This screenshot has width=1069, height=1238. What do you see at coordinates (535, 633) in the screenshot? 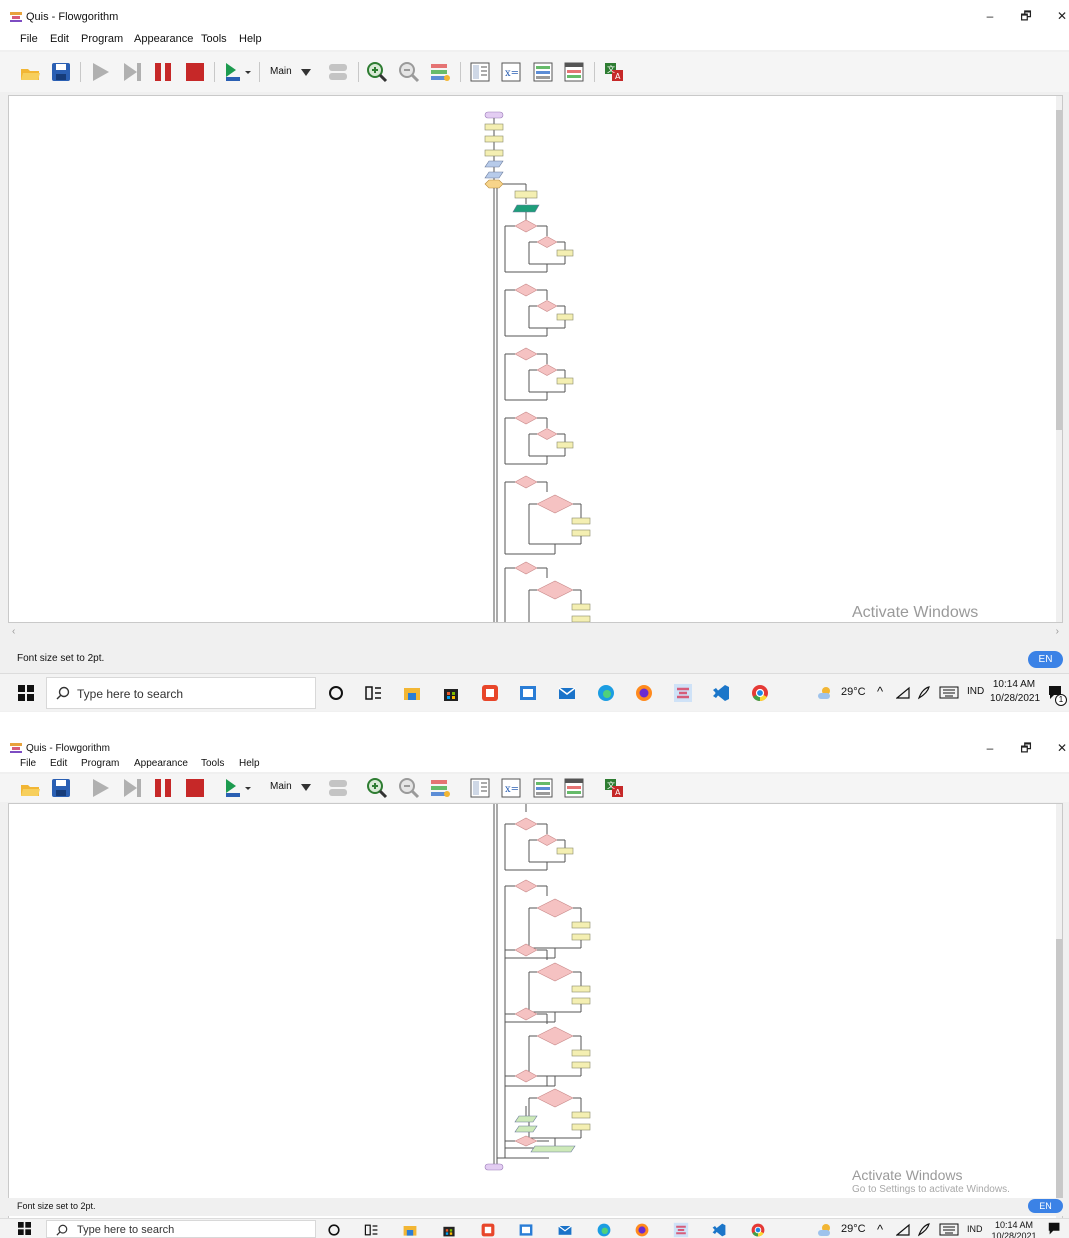
I see `horizontal-scrollbar: ‹ ›` at bounding box center [535, 633].